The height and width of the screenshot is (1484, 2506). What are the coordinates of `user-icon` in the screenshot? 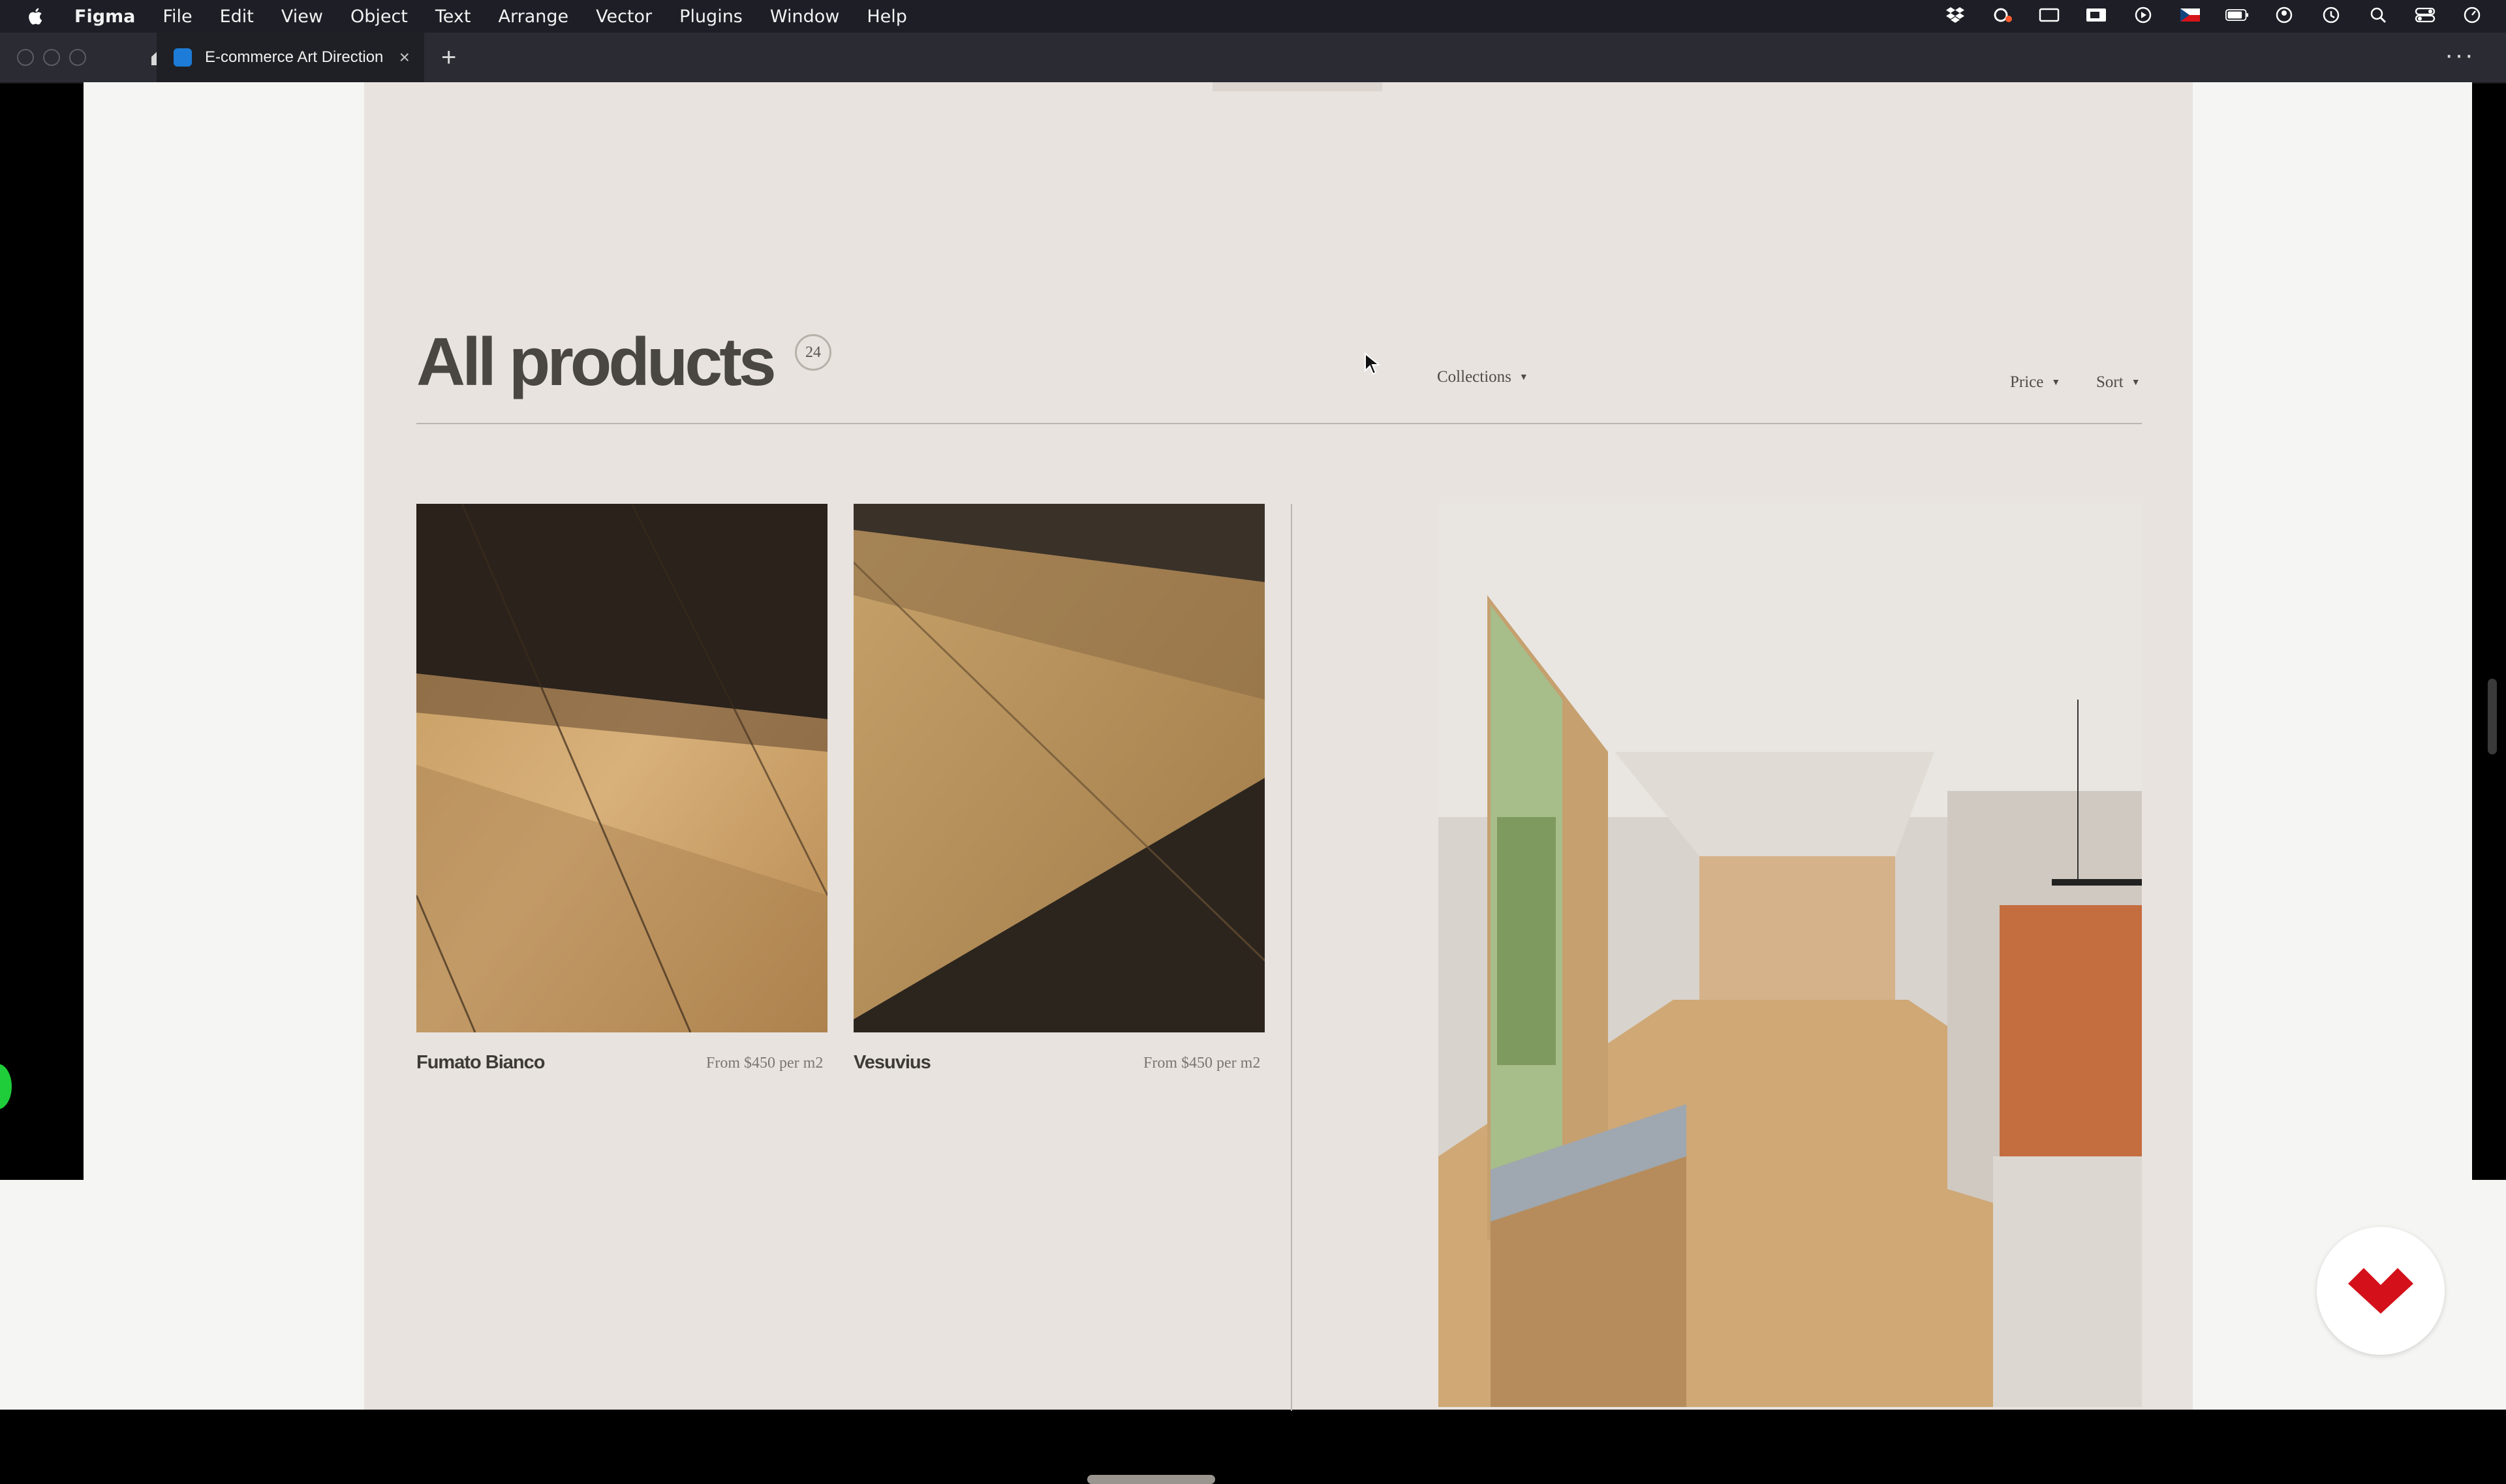 It's located at (2284, 15).